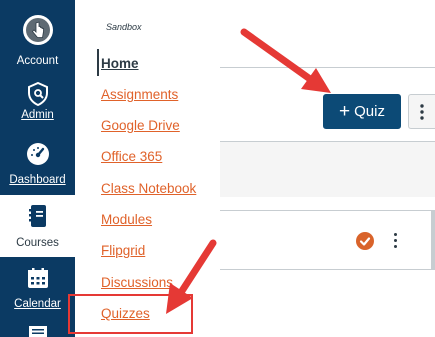  Describe the element at coordinates (191, 276) in the screenshot. I see `arrow-to-quizzes-link` at that location.